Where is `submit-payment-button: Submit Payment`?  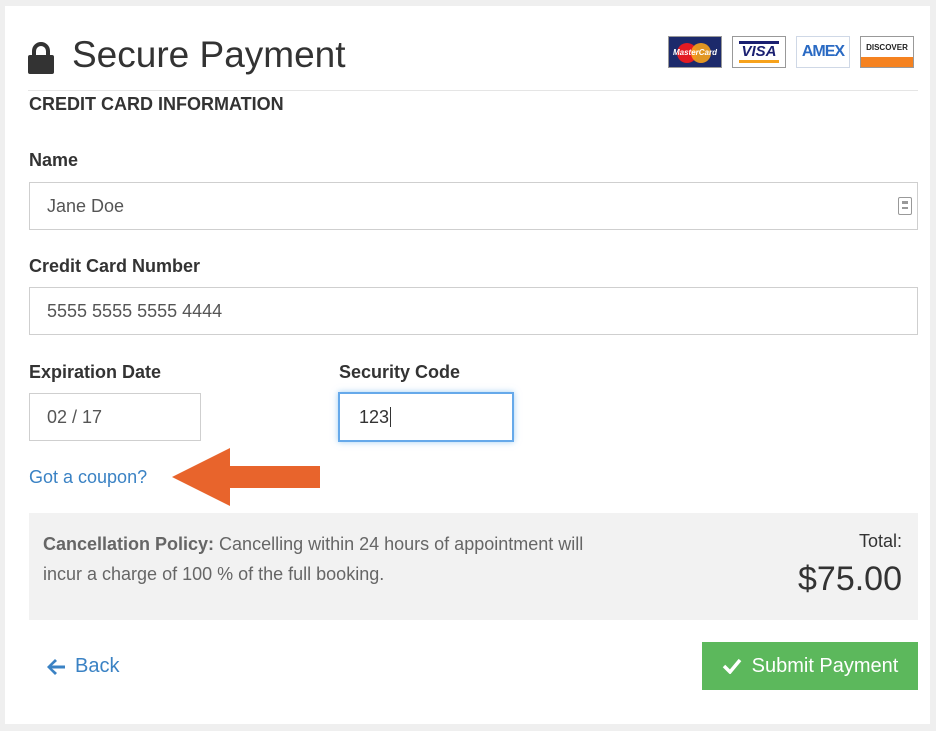 submit-payment-button: Submit Payment is located at coordinates (810, 666).